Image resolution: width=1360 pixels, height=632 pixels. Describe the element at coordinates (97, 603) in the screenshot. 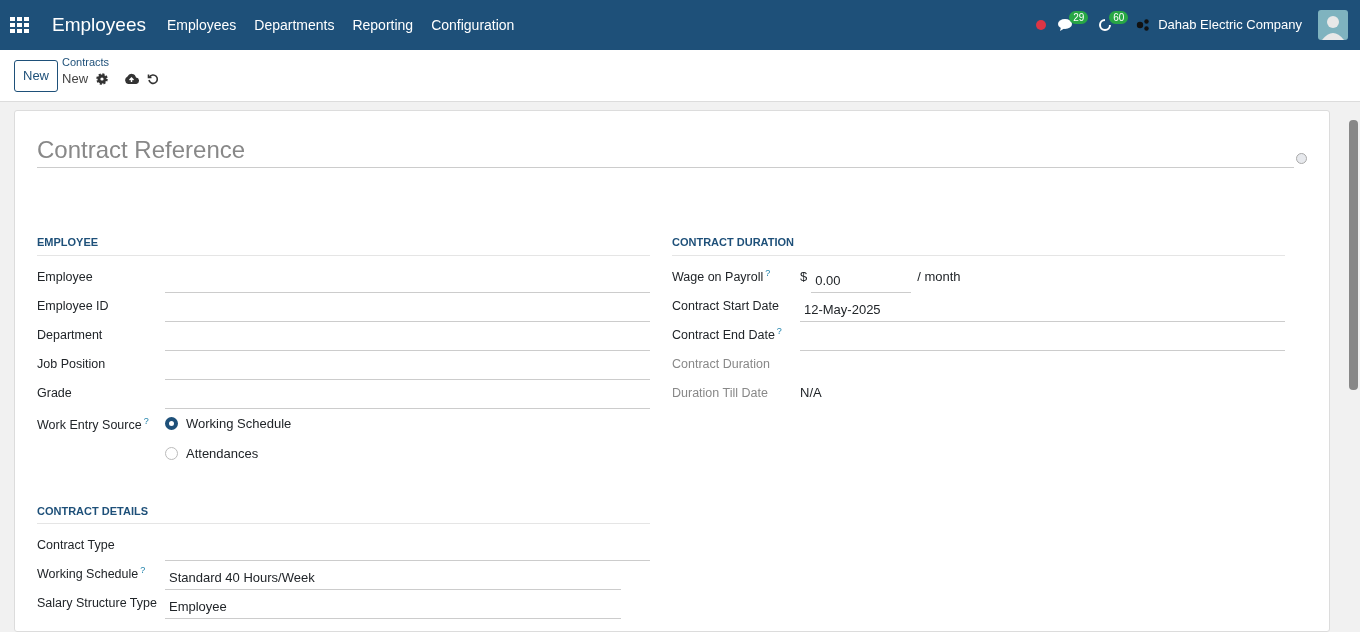

I see `field-label: Salary Structure Type` at that location.